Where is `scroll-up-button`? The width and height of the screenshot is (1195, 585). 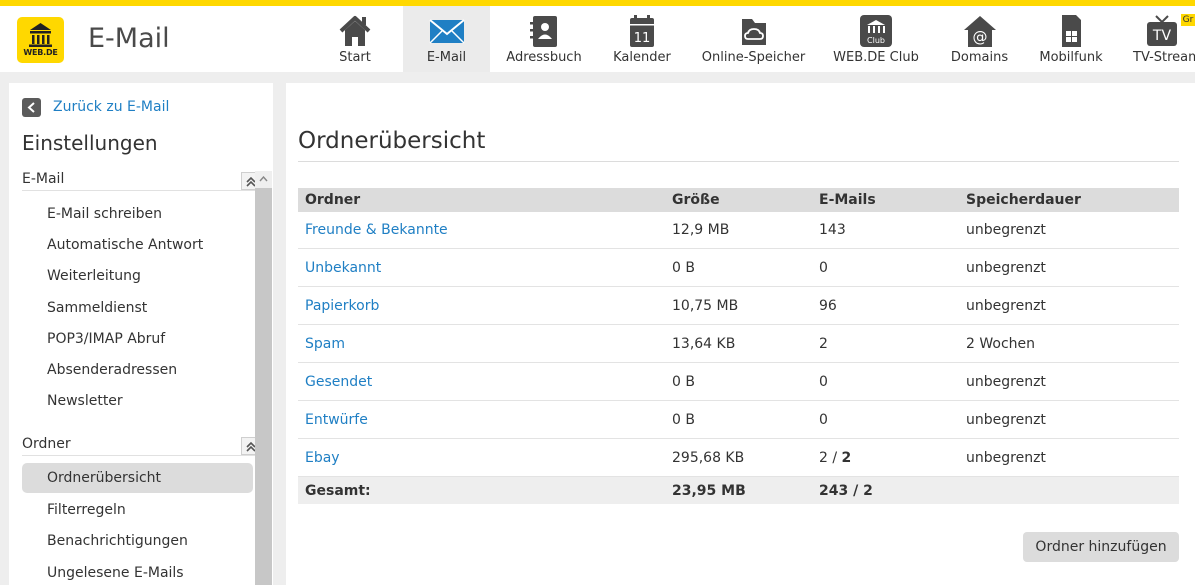 scroll-up-button is located at coordinates (263, 179).